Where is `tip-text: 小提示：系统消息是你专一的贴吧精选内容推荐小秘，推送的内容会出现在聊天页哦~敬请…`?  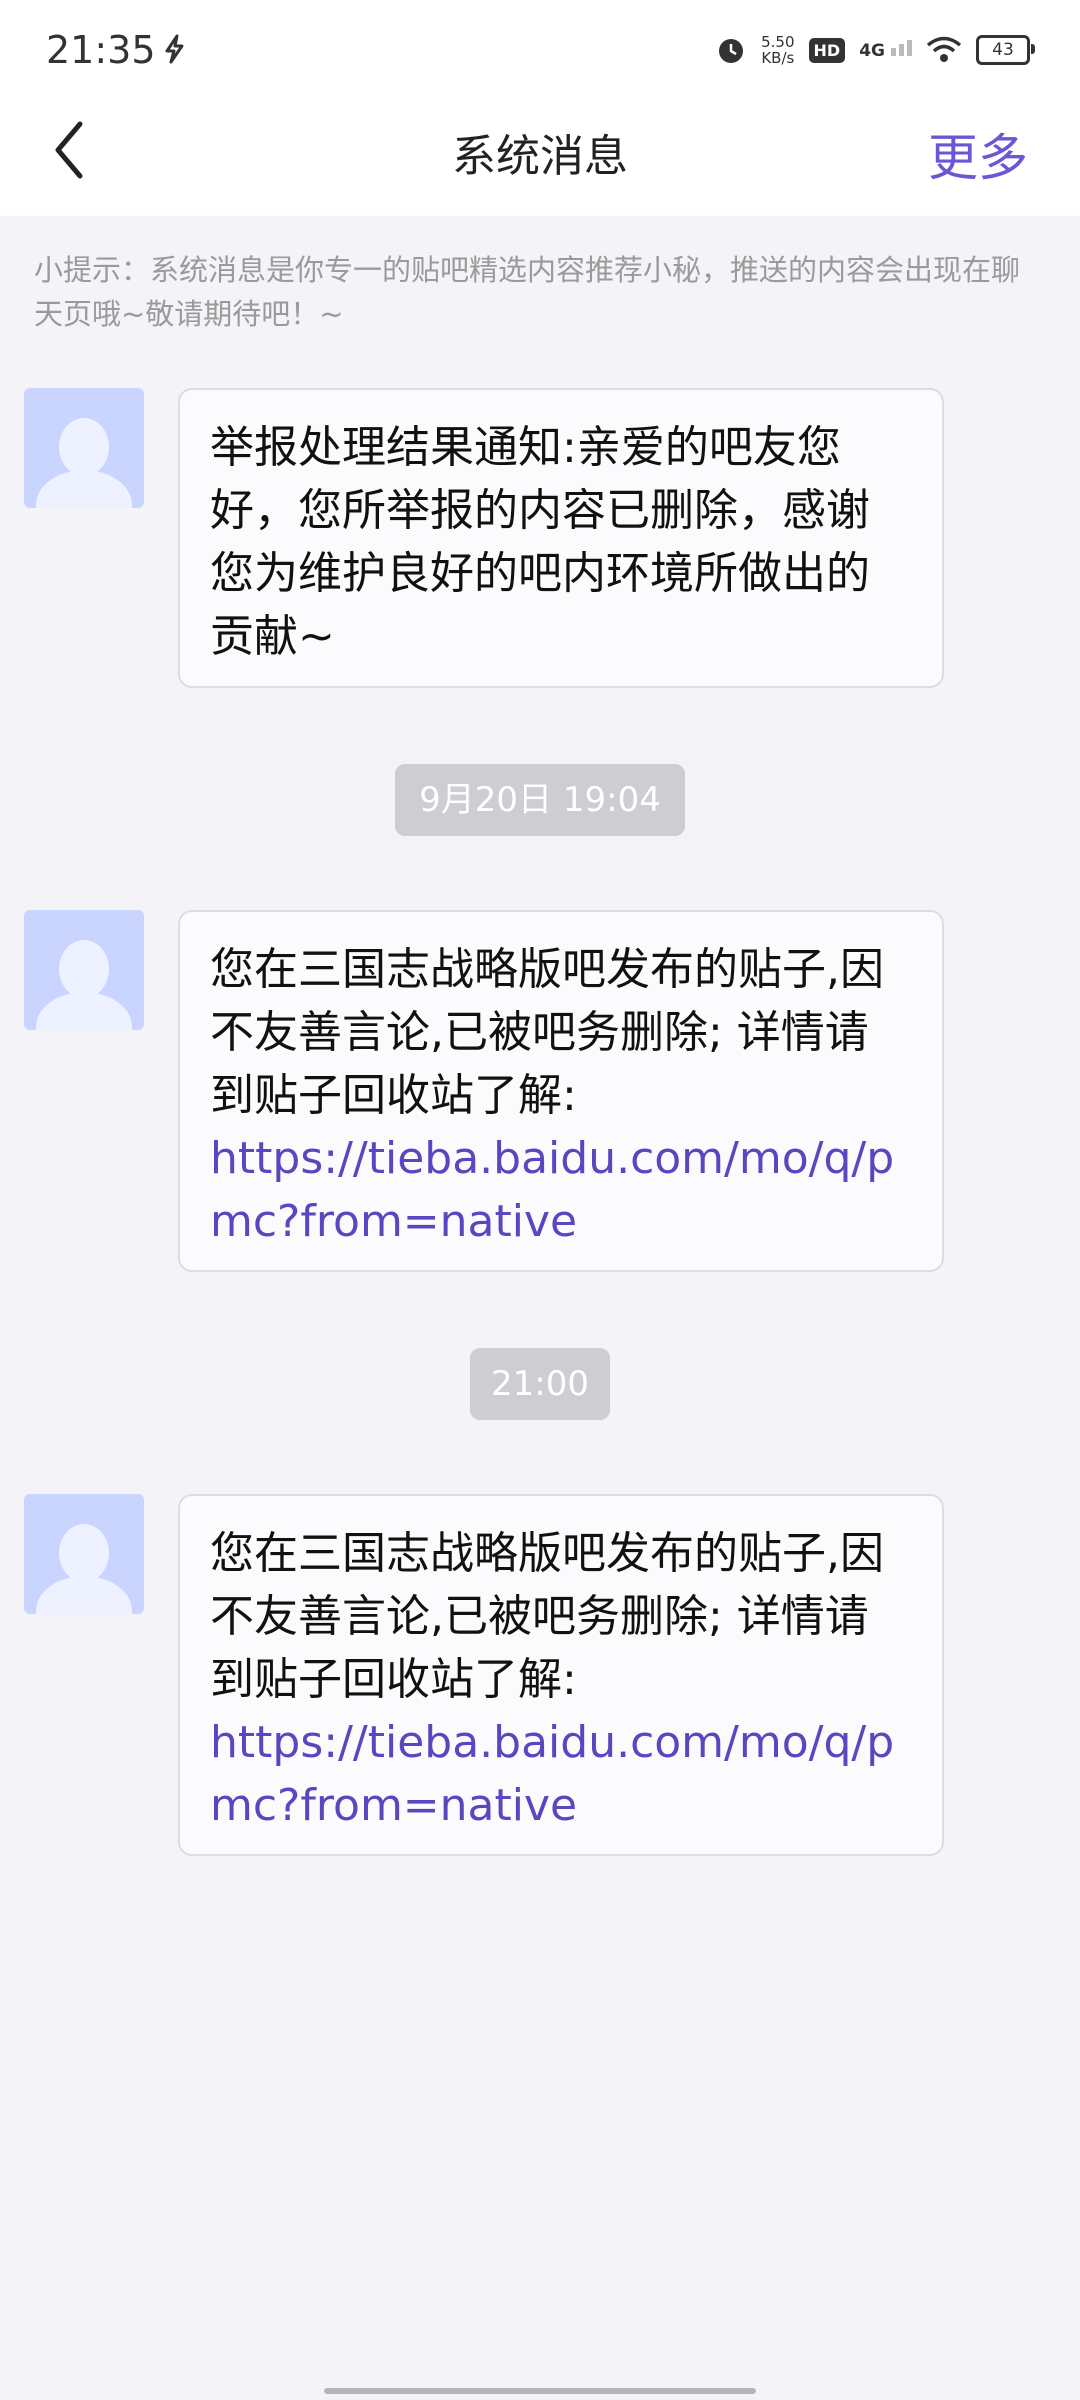 tip-text: 小提示：系统消息是你专一的贴吧精选内容推荐小秘，推送的内容会出现在聊天页哦~敬请… is located at coordinates (527, 292).